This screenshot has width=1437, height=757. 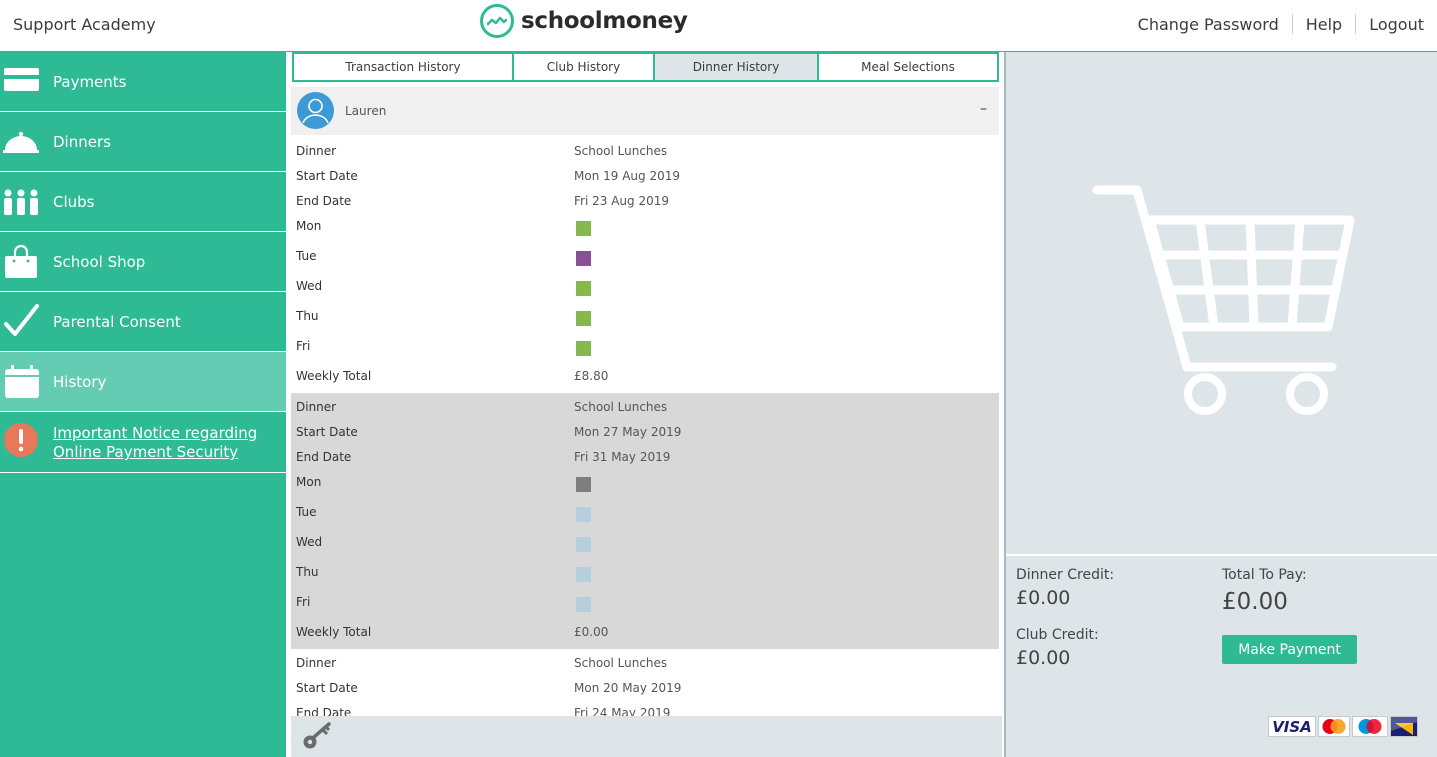 What do you see at coordinates (1255, 602) in the screenshot?
I see `total-to-pay-value: £0.00` at bounding box center [1255, 602].